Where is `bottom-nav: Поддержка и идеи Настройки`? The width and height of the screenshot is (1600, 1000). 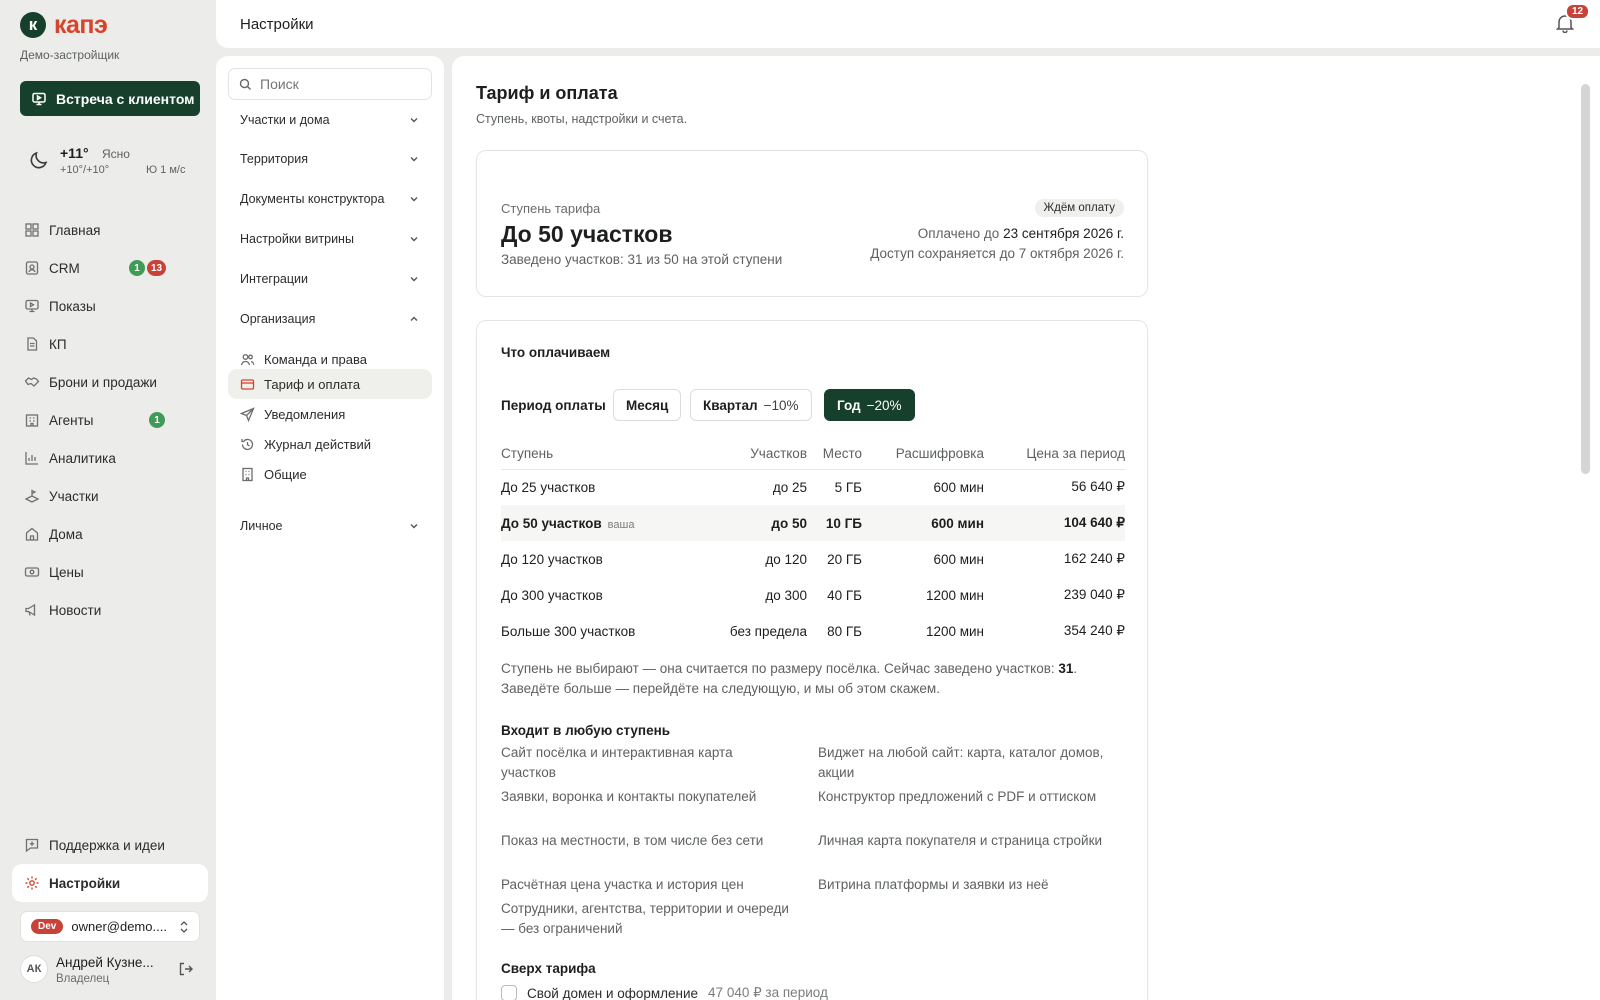
bottom-nav: Поддержка и идеи Настройки is located at coordinates (110, 864).